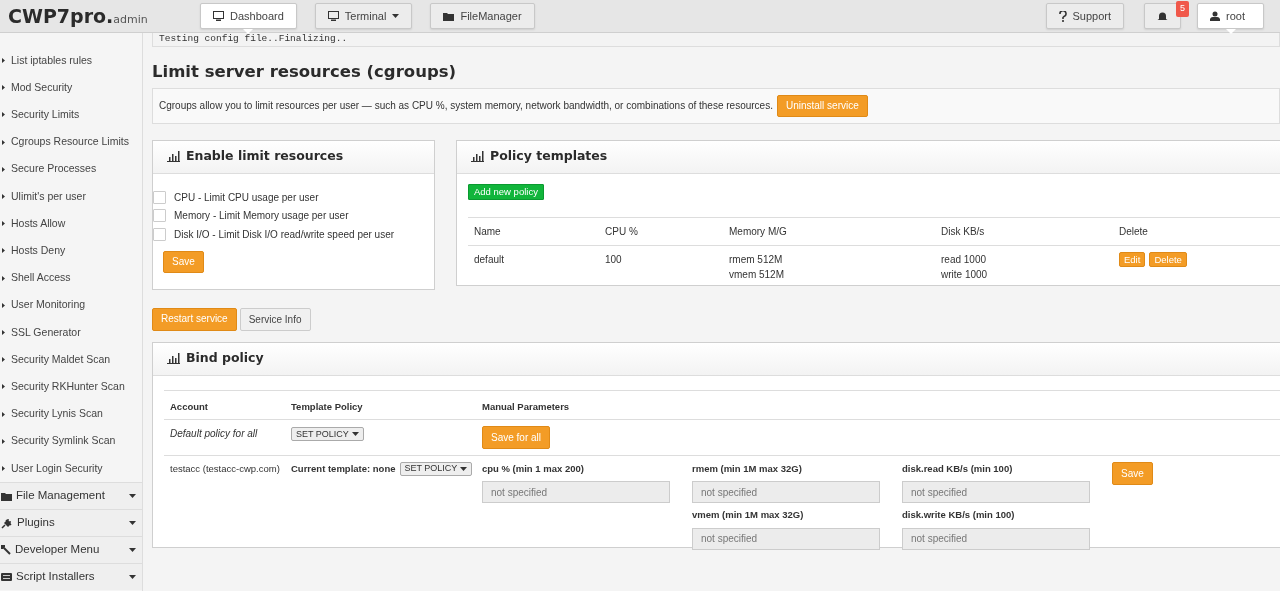  I want to click on checkbox-option: CPU - Limit CPU usage per user, so click(288, 197).